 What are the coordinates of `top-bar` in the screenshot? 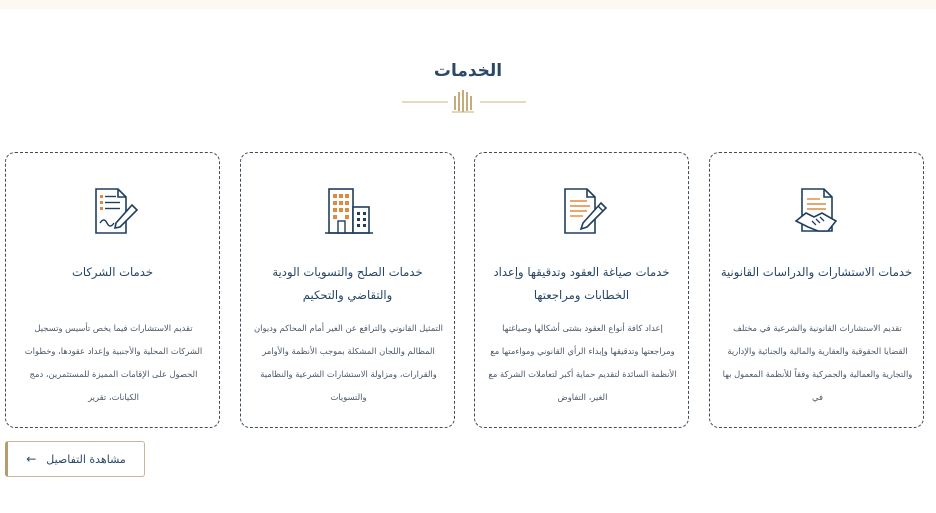 It's located at (468, 4).